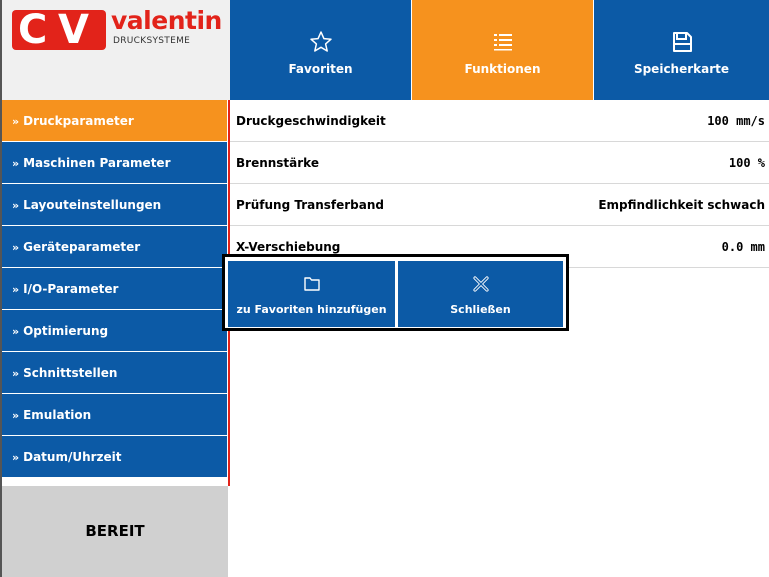  Describe the element at coordinates (115, 331) in the screenshot. I see `sidebar-item-optimierung: » Optimierung` at that location.